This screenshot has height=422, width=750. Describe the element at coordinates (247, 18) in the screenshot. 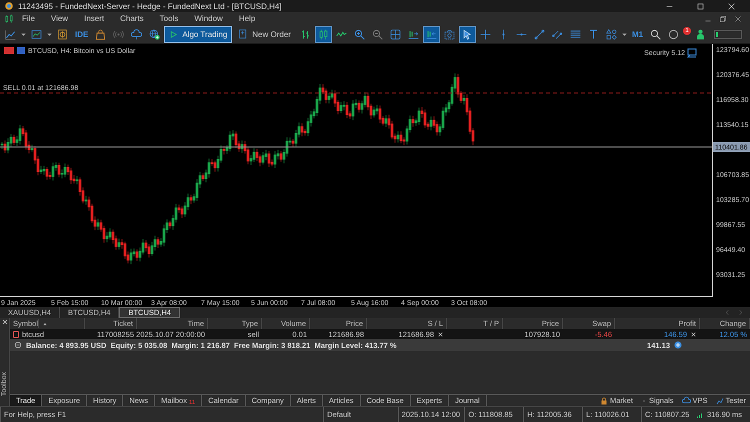

I see `menu-item: Help` at that location.